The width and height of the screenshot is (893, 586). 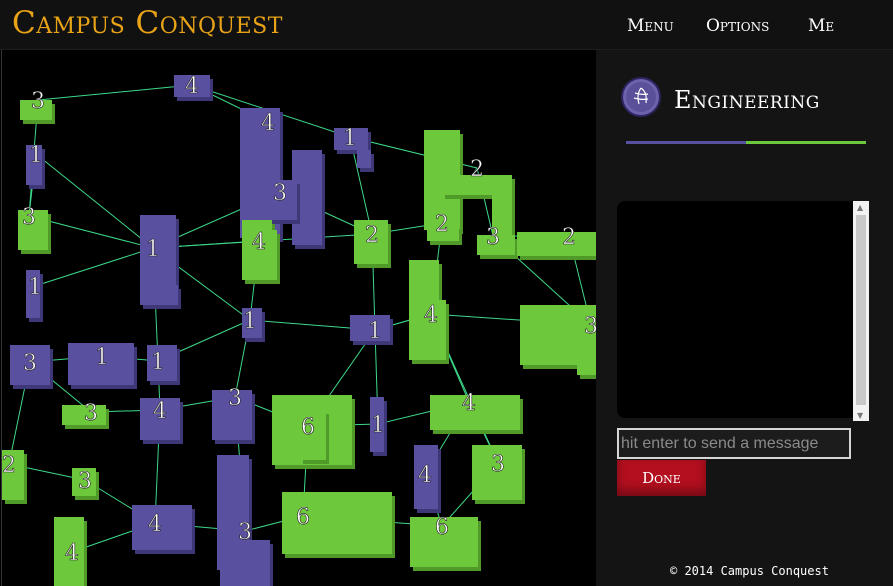 I want to click on army-count-t11: 2, so click(x=372, y=235).